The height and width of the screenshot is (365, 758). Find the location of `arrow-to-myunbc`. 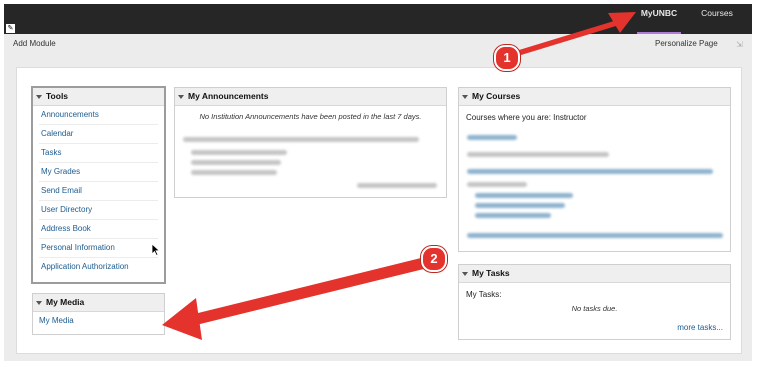

arrow-to-myunbc is located at coordinates (571, 35).